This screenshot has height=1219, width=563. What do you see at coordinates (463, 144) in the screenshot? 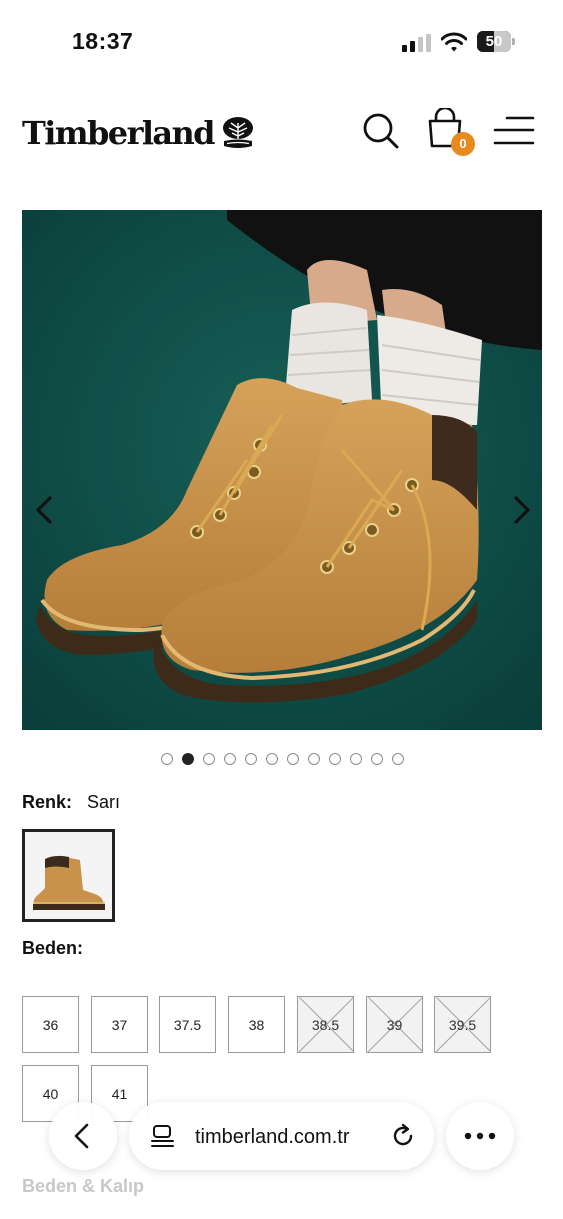
I see `cart-count-badge: 0` at bounding box center [463, 144].